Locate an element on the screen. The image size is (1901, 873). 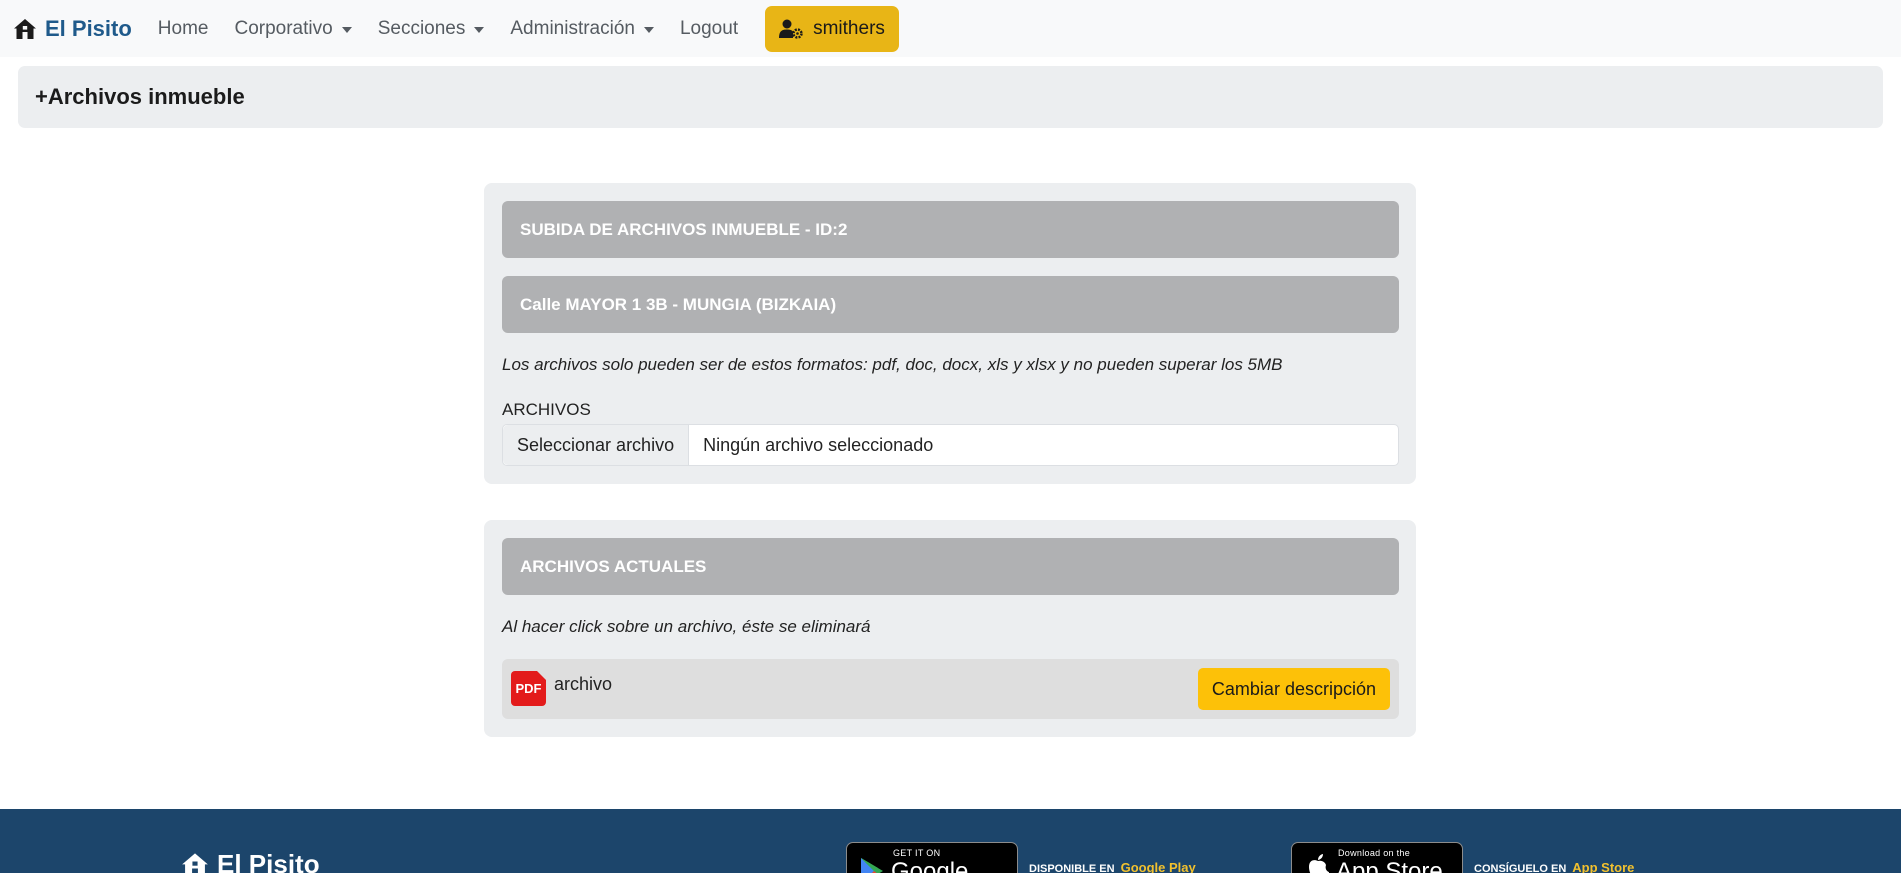
brand-name: El Pisito is located at coordinates (88, 28).